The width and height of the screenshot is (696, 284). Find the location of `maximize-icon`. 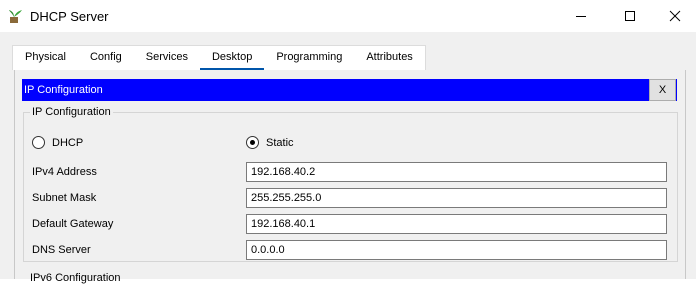

maximize-icon is located at coordinates (630, 16).